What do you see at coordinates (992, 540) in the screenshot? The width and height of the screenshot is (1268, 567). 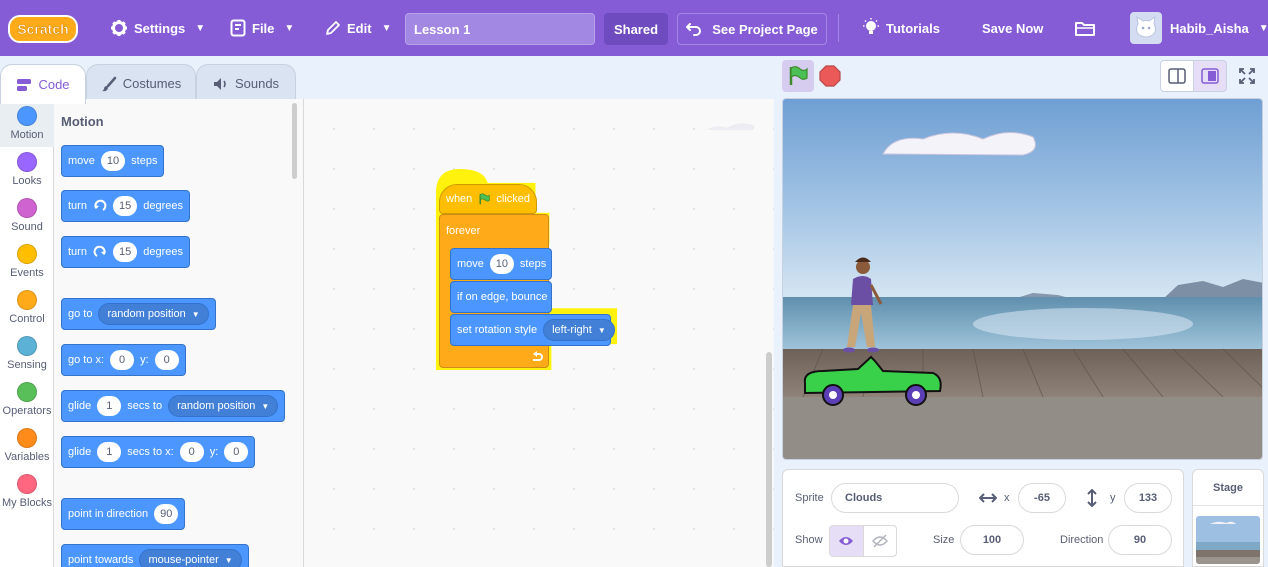 I see `size-input: 100` at bounding box center [992, 540].